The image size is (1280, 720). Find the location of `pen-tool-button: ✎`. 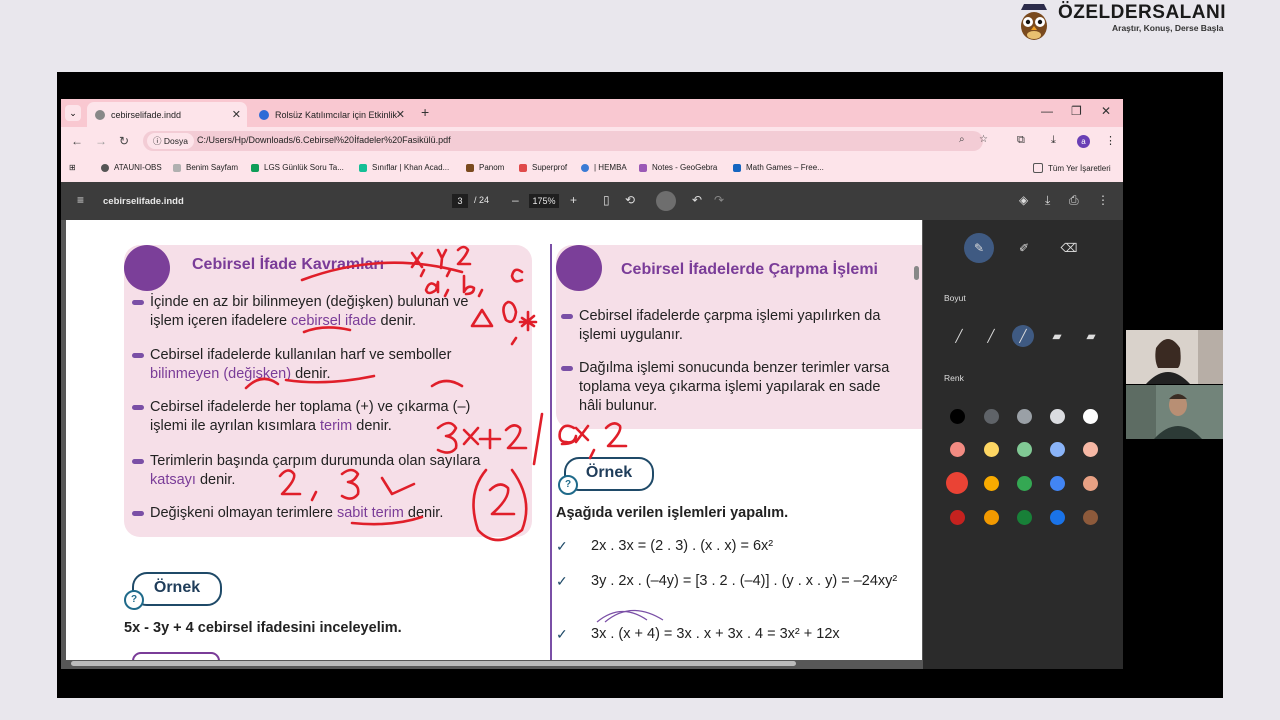

pen-tool-button: ✎ is located at coordinates (979, 248).